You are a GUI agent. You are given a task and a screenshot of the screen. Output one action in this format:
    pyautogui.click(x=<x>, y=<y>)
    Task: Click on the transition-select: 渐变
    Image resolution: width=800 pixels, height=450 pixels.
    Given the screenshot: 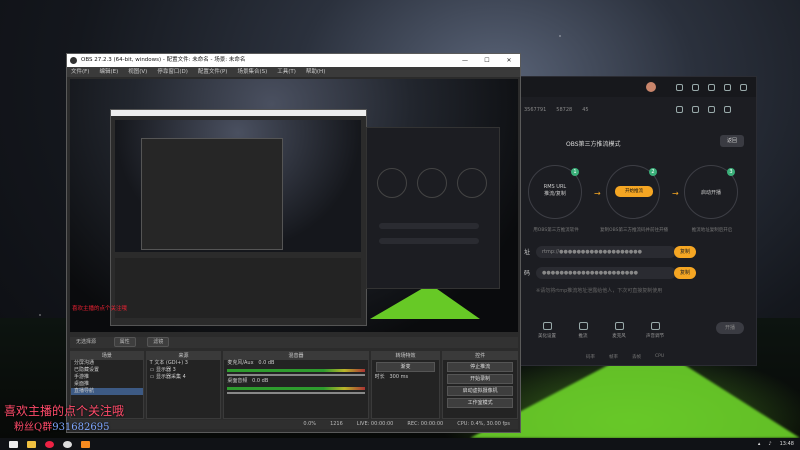 What is the action you would take?
    pyautogui.click(x=405, y=367)
    